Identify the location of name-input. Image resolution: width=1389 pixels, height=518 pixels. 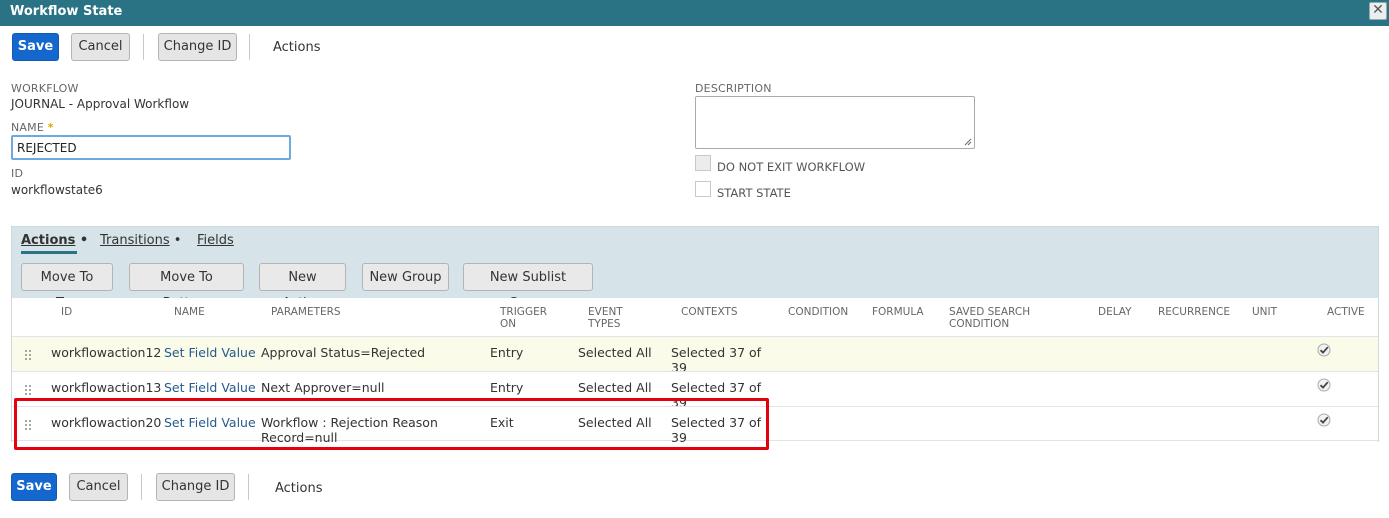
(151, 147).